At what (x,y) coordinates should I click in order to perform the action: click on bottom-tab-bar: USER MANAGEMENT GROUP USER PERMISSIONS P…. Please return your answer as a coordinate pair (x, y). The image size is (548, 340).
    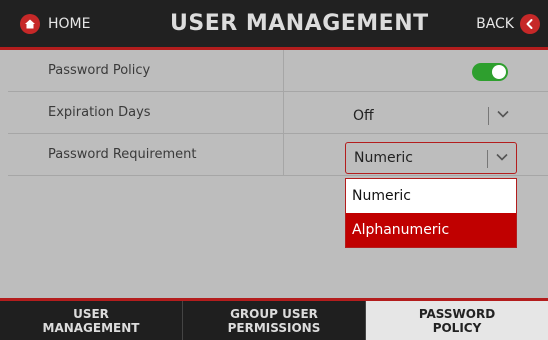
    Looking at the image, I should click on (274, 319).